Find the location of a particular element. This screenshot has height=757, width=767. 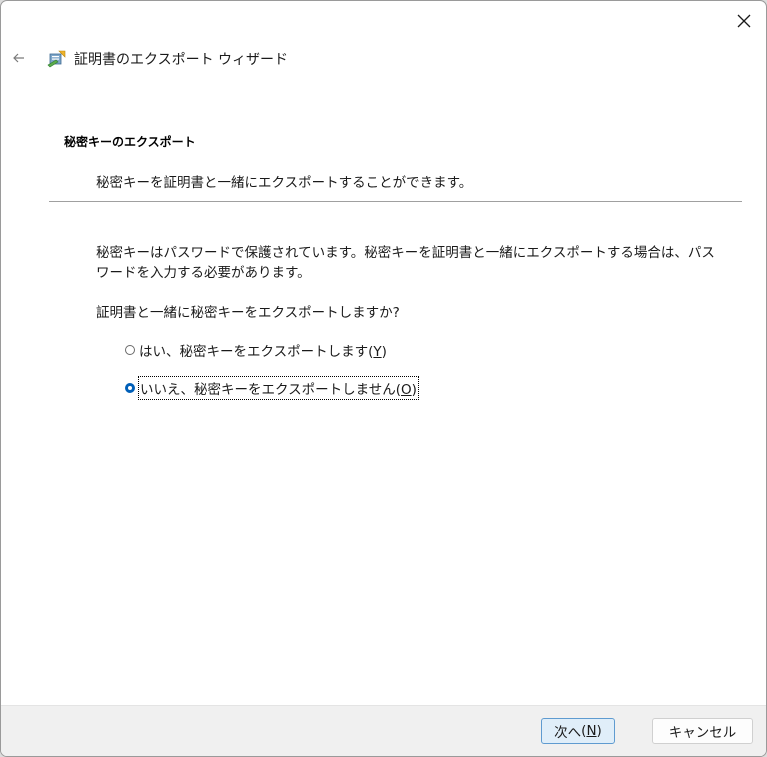

wizard-footer: 次へ(N) キャンセル is located at coordinates (383, 730).